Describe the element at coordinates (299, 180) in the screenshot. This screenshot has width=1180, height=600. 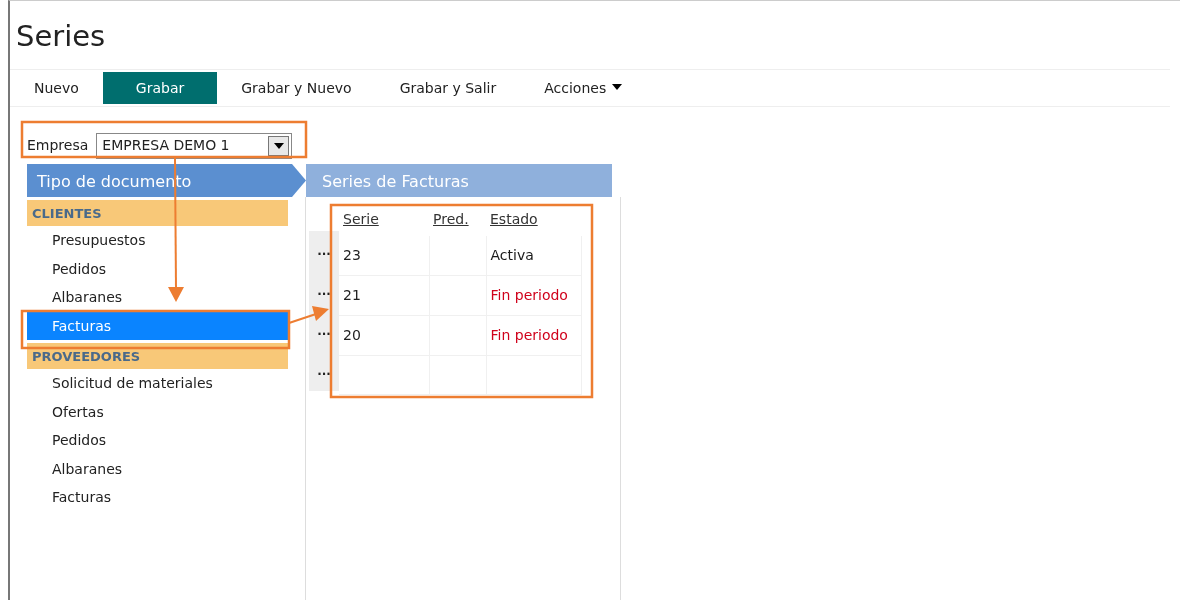
I see `chevron-icon` at that location.